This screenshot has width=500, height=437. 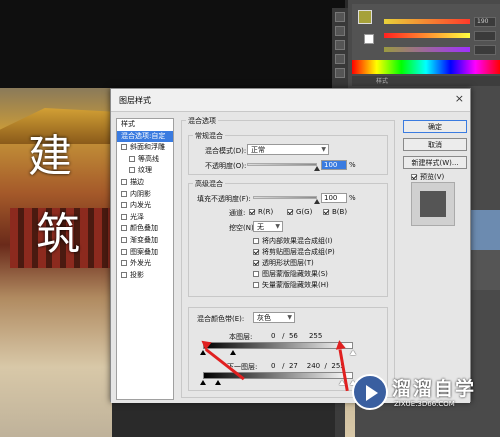 I want to click on style-item-bevel: 斜面和浮雕, so click(x=145, y=148).